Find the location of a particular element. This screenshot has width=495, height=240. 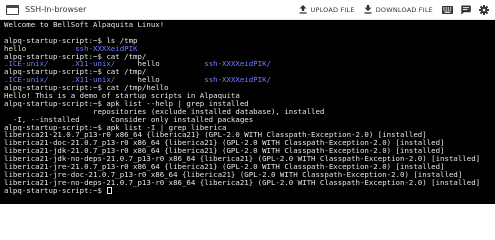

upload-file-button: UPLOAD FILE is located at coordinates (327, 9).